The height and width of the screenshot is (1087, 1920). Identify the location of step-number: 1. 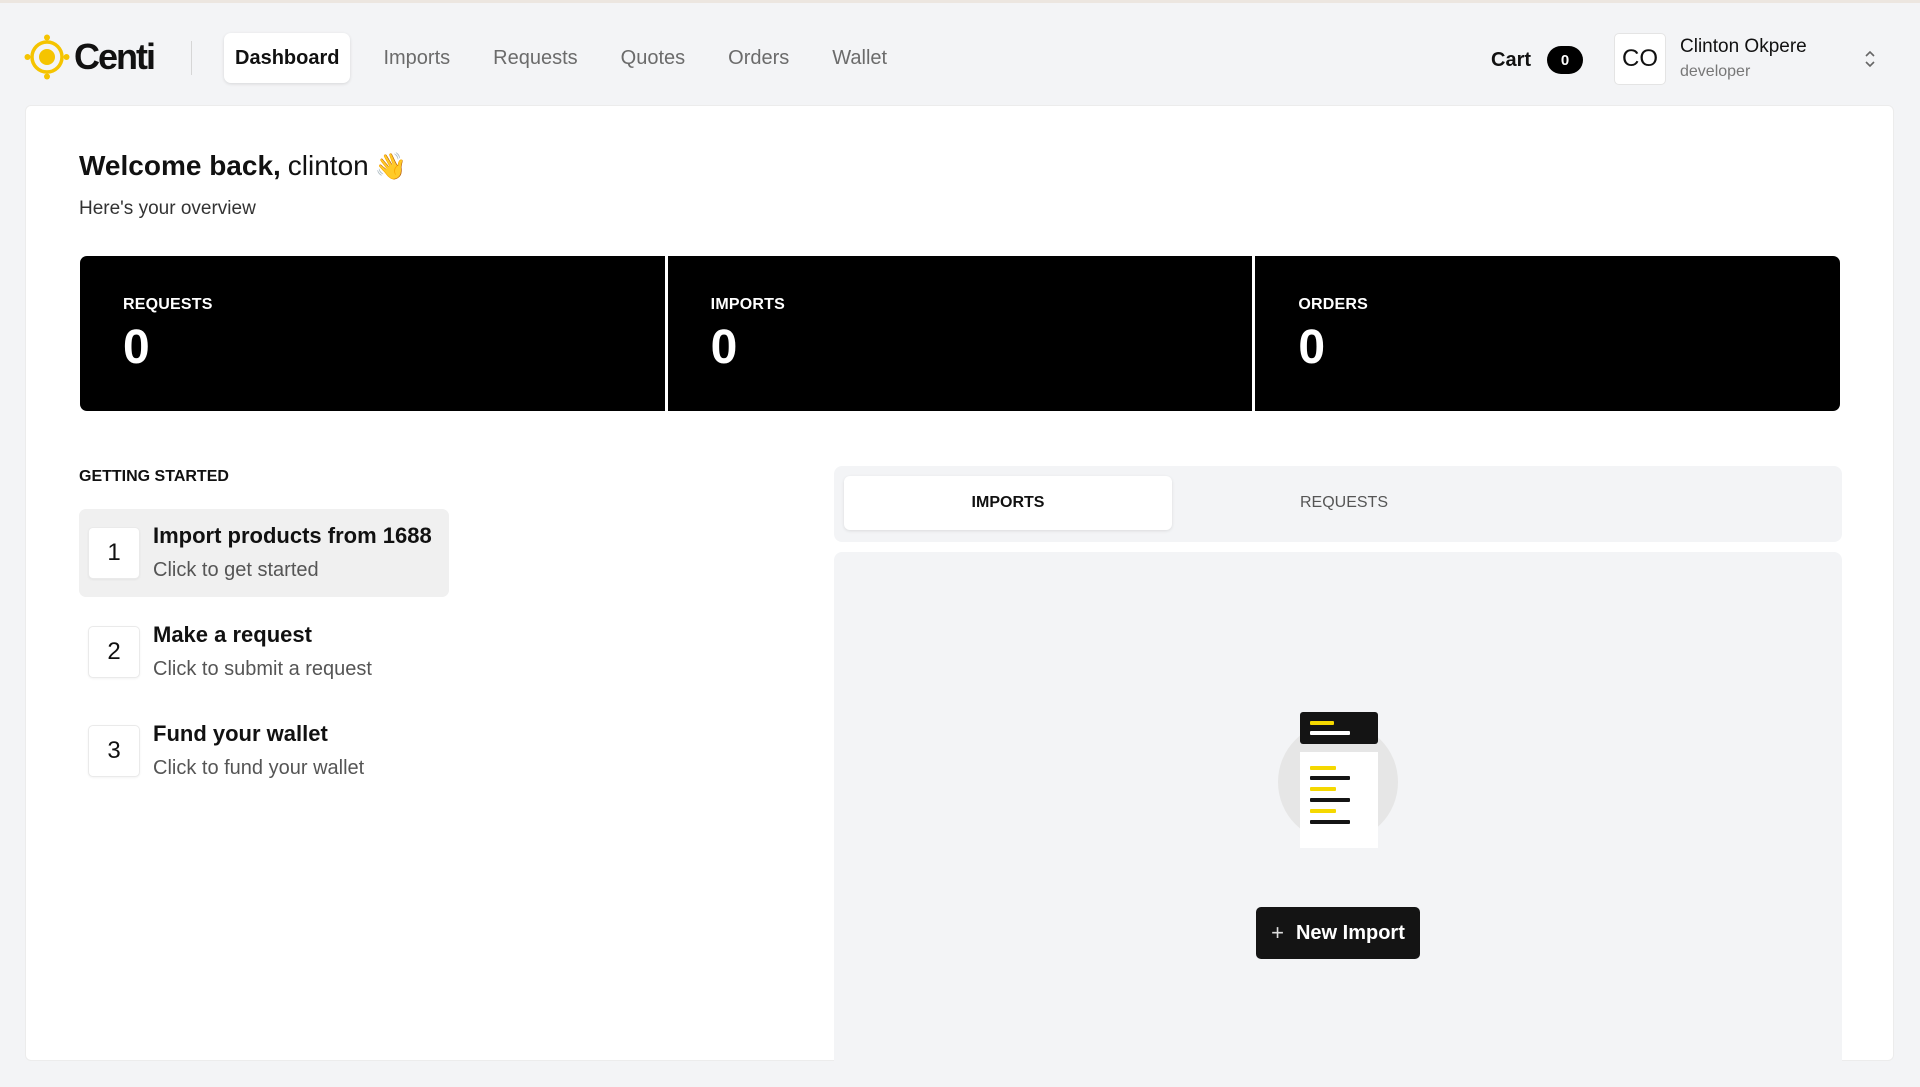
(114, 553).